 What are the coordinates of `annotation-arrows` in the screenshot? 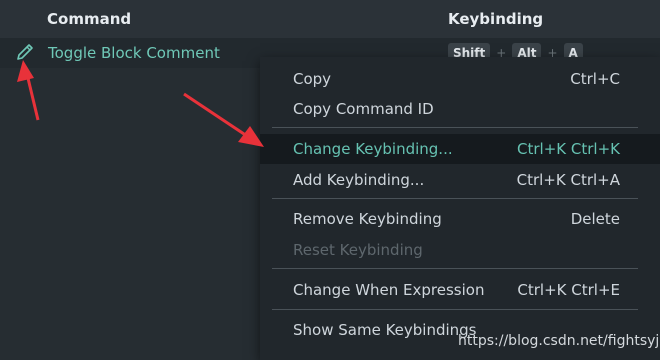 It's located at (140, 103).